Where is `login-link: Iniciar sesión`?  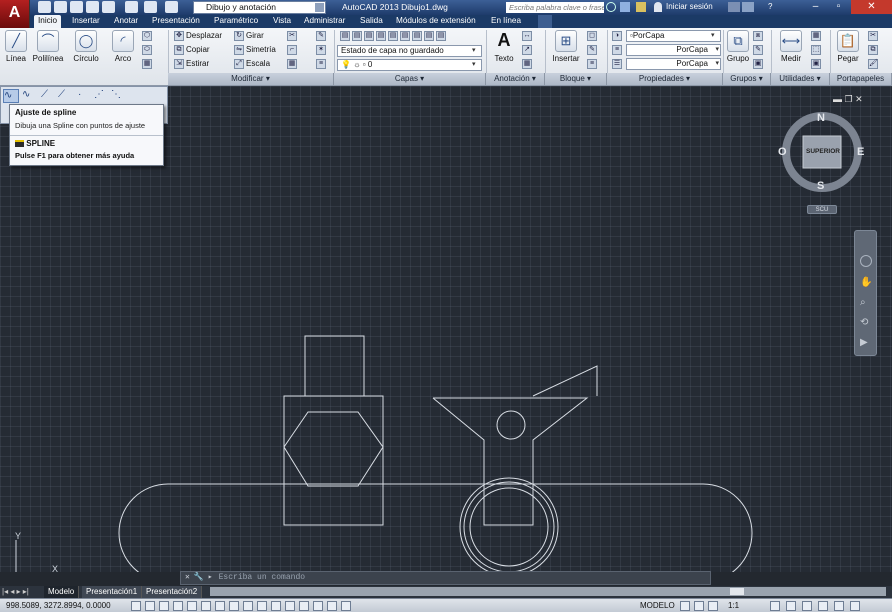 login-link: Iniciar sesión is located at coordinates (689, 6).